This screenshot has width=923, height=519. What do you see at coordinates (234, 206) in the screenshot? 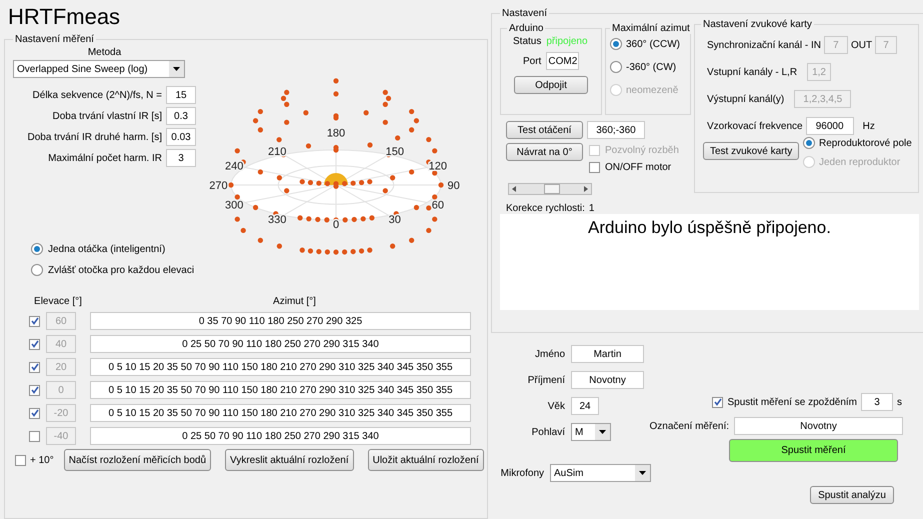
I see `azimuth-label: 300` at bounding box center [234, 206].